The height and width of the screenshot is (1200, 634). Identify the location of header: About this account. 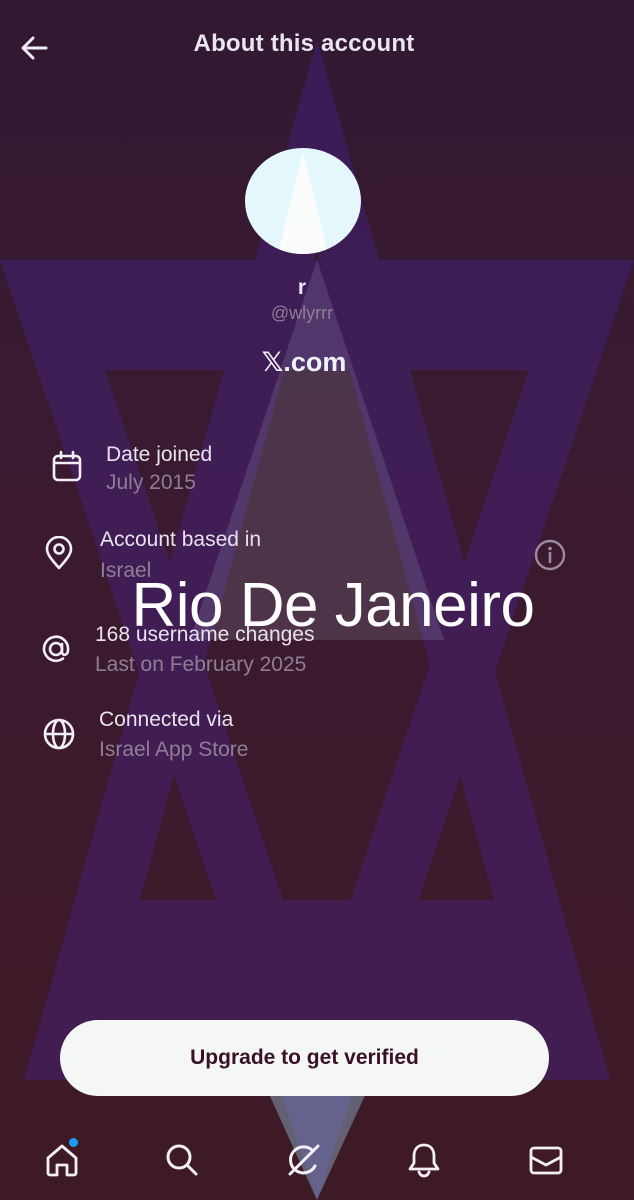
(317, 48).